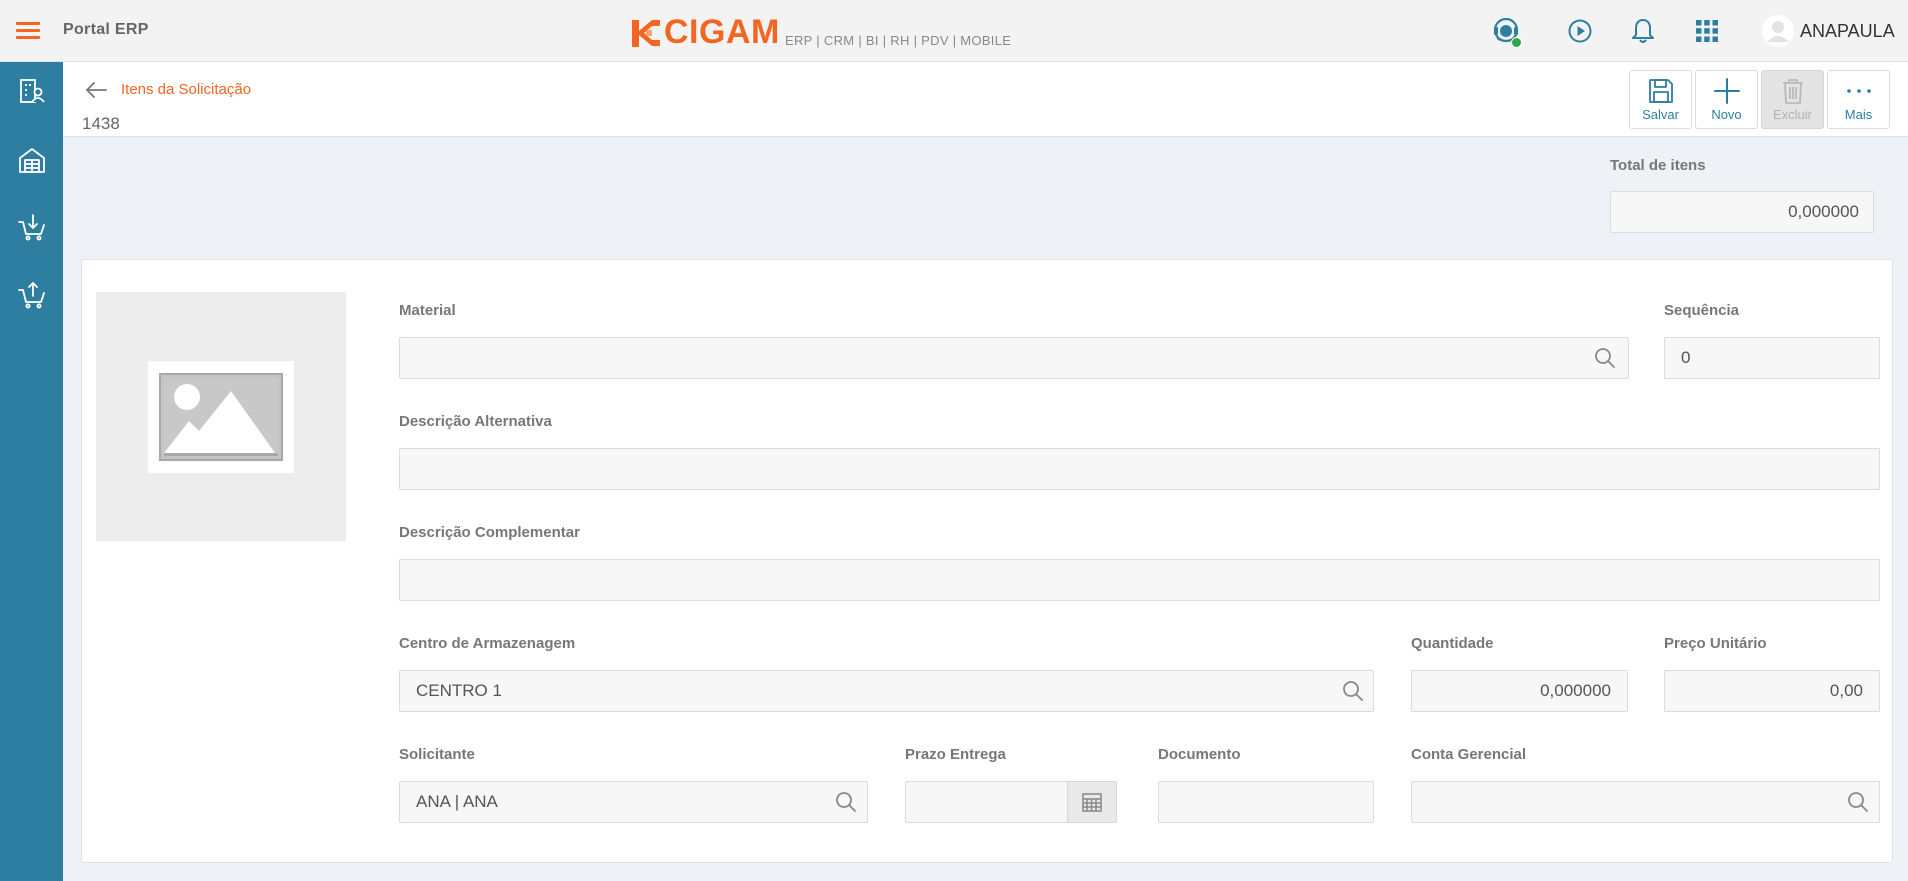 The image size is (1908, 881). What do you see at coordinates (487, 643) in the screenshot?
I see `centro-armazenagem-label: Centro de Armazenagem` at bounding box center [487, 643].